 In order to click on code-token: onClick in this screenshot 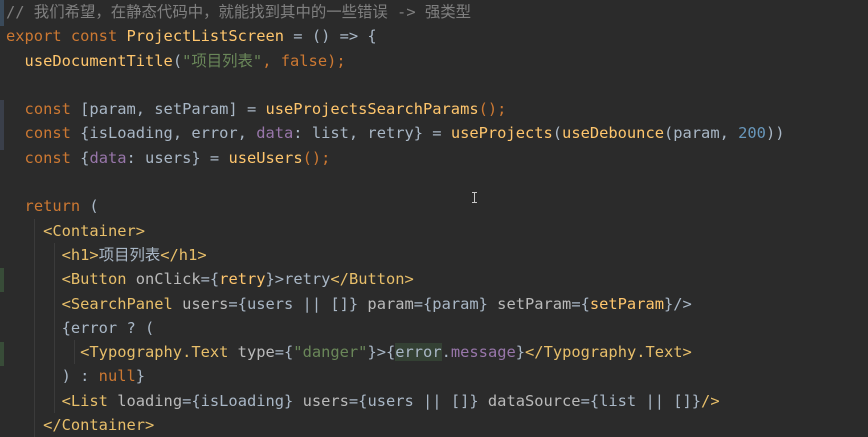, I will do `click(168, 279)`.